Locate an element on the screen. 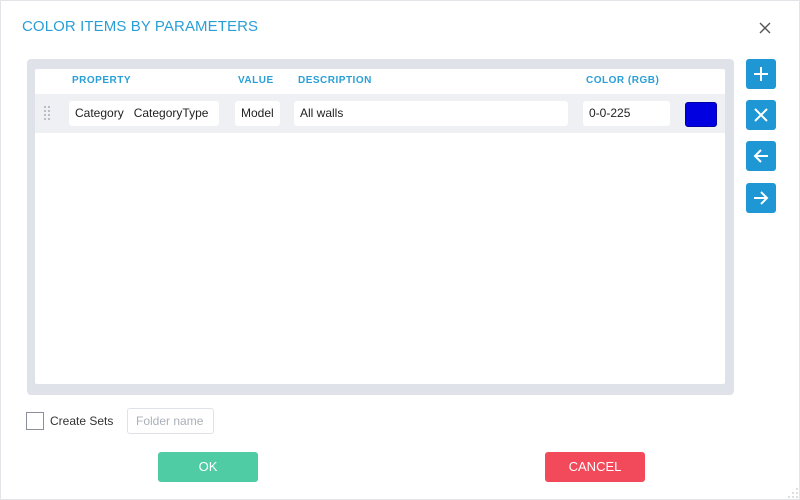  create-sets-checkbox is located at coordinates (35, 421).